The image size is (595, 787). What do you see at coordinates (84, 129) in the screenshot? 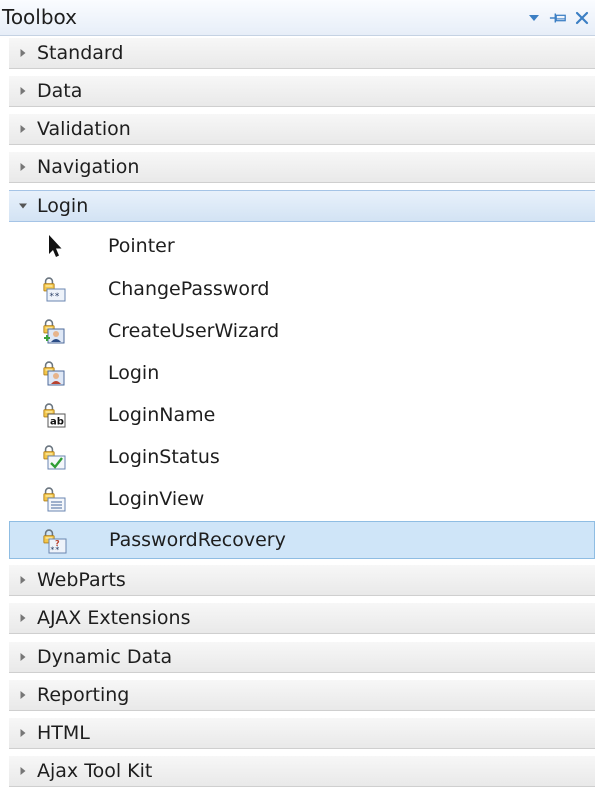
I see `category-label: Validation` at bounding box center [84, 129].